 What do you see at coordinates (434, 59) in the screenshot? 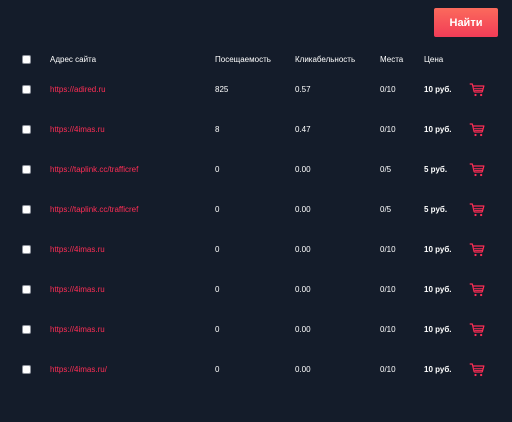
I see `column-header-price: Цена` at bounding box center [434, 59].